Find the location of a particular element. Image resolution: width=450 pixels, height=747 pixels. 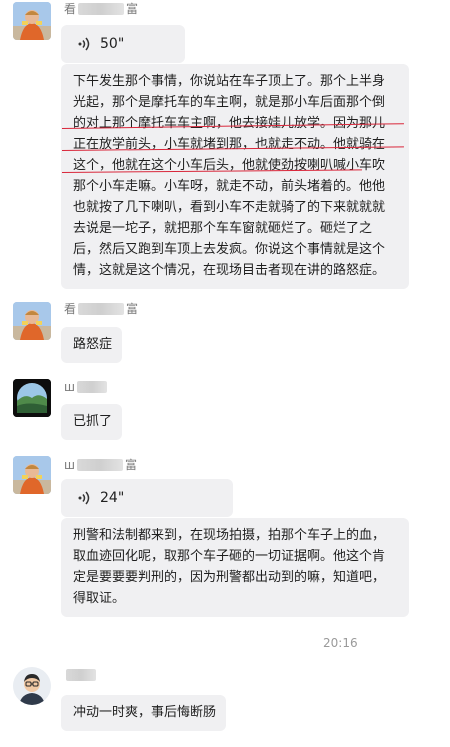

voice-message-bubble: 50" is located at coordinates (123, 44).